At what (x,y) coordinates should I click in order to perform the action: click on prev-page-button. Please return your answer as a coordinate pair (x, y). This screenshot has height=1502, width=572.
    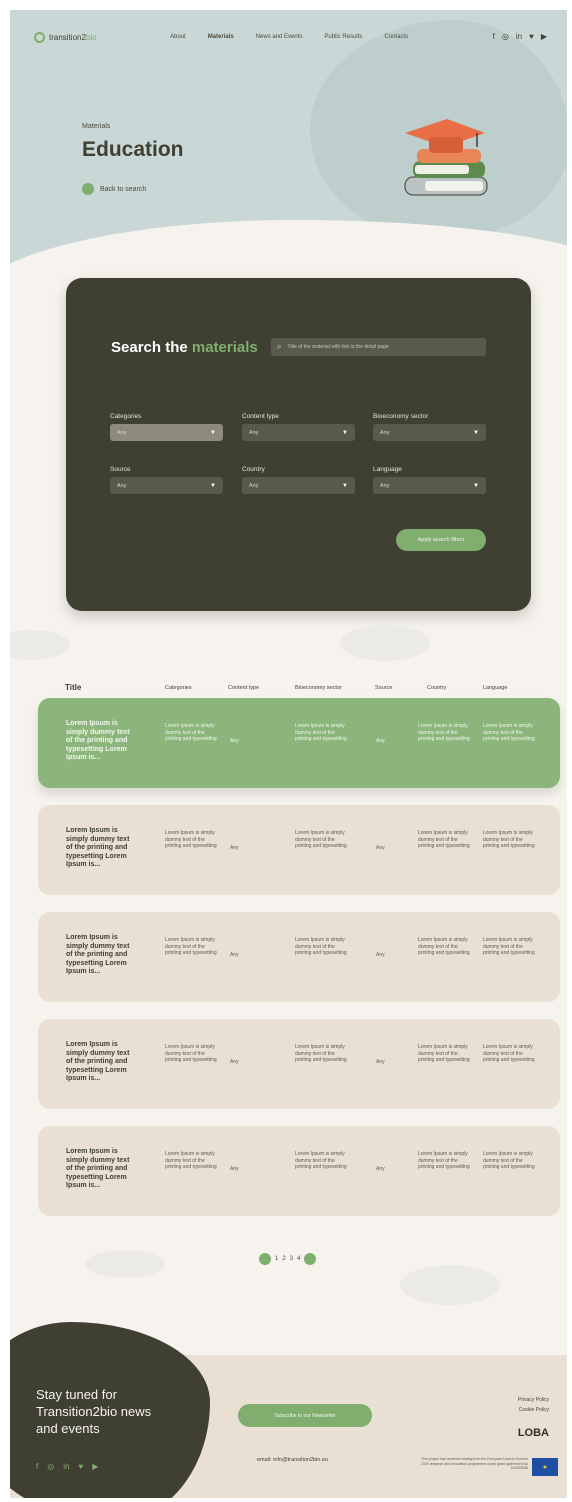
    Looking at the image, I should click on (265, 1259).